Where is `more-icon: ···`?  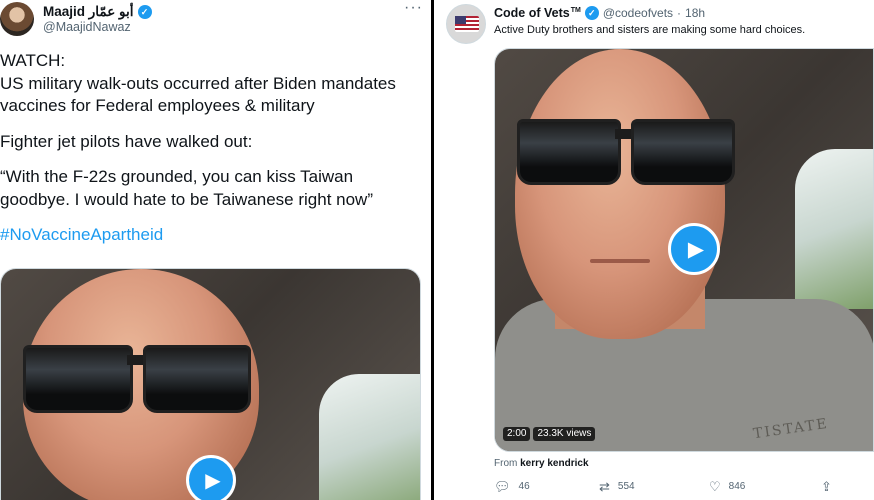
more-icon: ··· is located at coordinates (413, 8).